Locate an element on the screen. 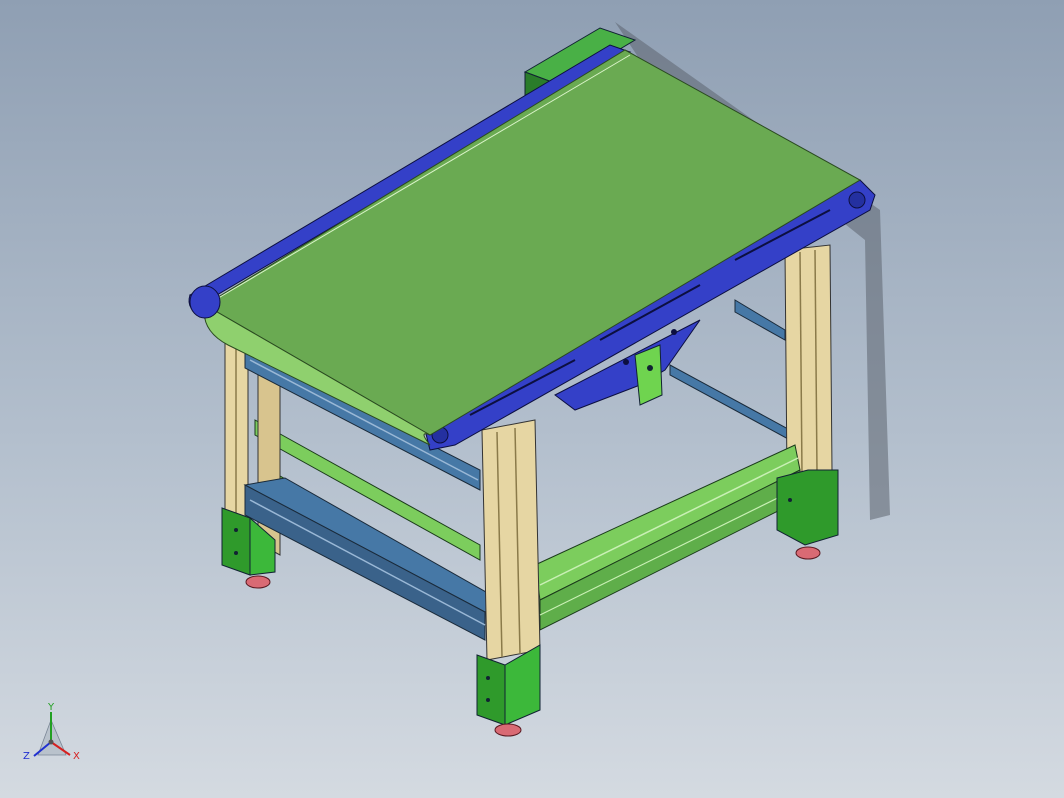 This screenshot has height=798, width=1064. triad-x-label: X is located at coordinates (76, 756).